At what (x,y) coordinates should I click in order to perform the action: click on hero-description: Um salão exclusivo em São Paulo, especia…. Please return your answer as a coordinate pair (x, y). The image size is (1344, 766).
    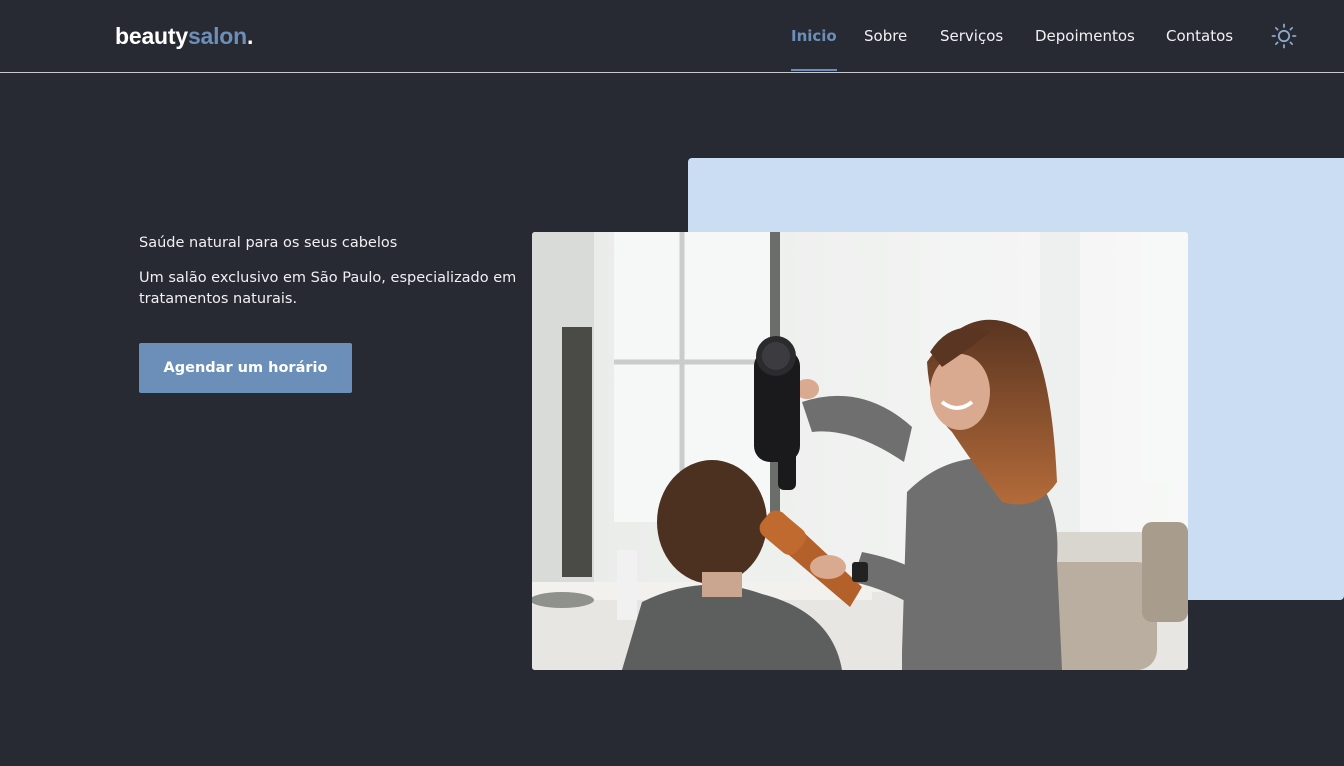
    Looking at the image, I should click on (328, 288).